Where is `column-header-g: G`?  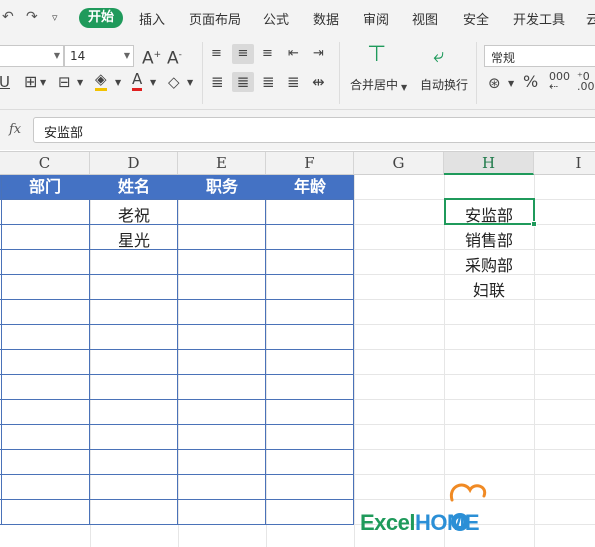
column-header-g: G is located at coordinates (399, 163).